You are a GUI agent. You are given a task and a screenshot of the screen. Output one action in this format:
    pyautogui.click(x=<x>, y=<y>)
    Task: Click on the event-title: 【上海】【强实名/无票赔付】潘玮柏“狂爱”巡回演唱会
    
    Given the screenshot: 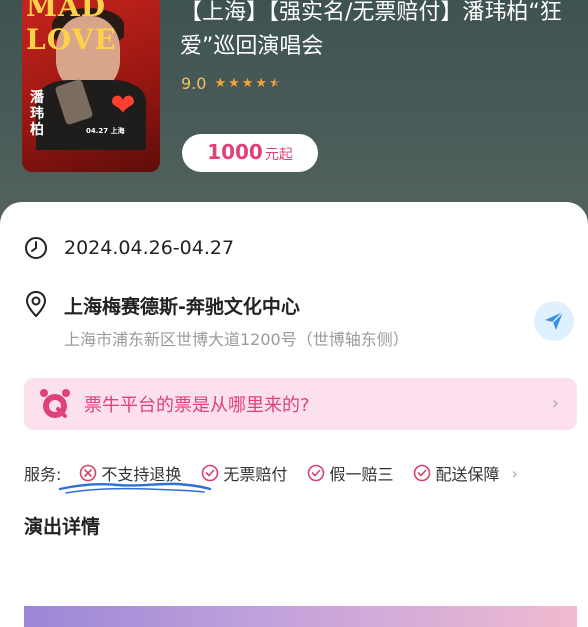 What is the action you would take?
    pyautogui.click(x=371, y=29)
    